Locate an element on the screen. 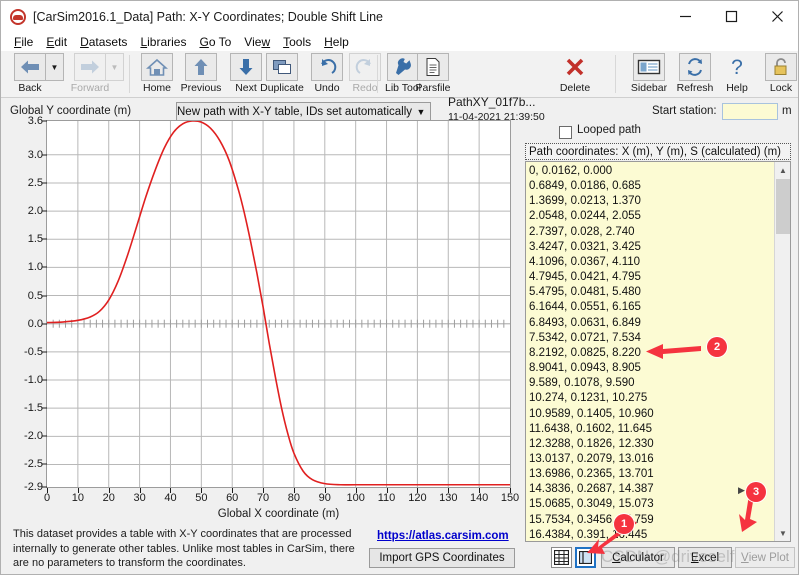  toolbar-label-parsfile: Parsfile is located at coordinates (433, 88).